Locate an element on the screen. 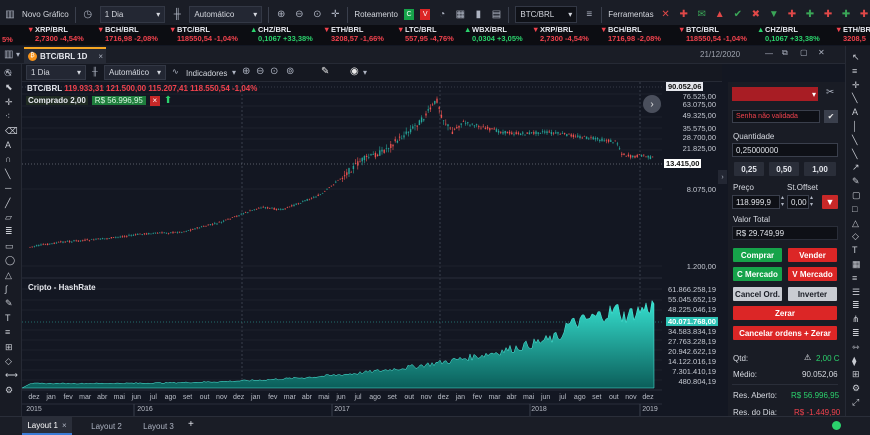  expand-icon: ⤢ is located at coordinates (855, 402).